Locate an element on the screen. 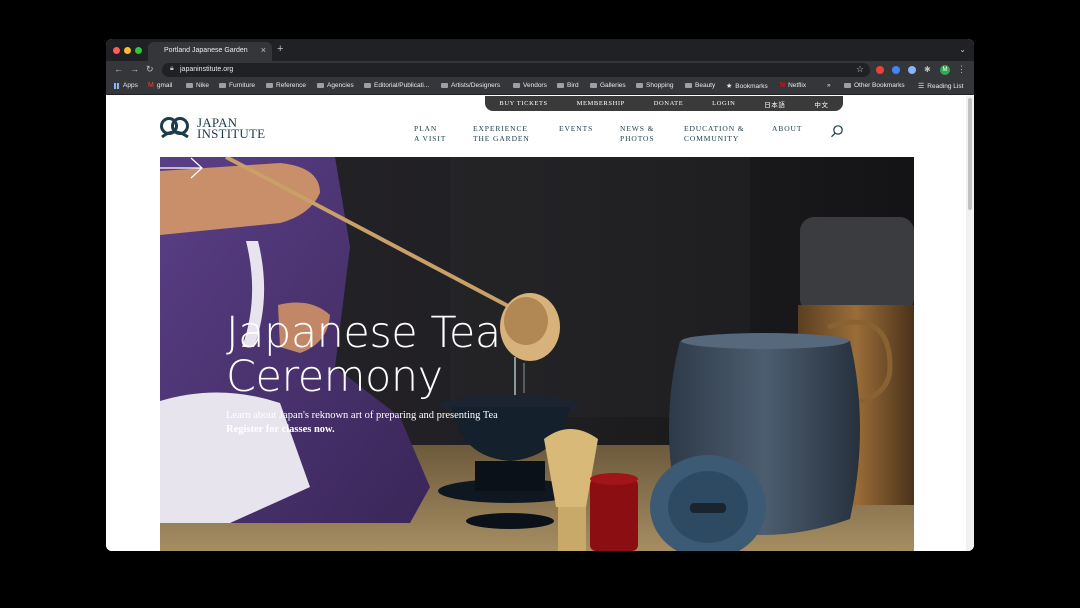 This screenshot has height=608, width=1080. bookmark-apps: Apps is located at coordinates (126, 85).